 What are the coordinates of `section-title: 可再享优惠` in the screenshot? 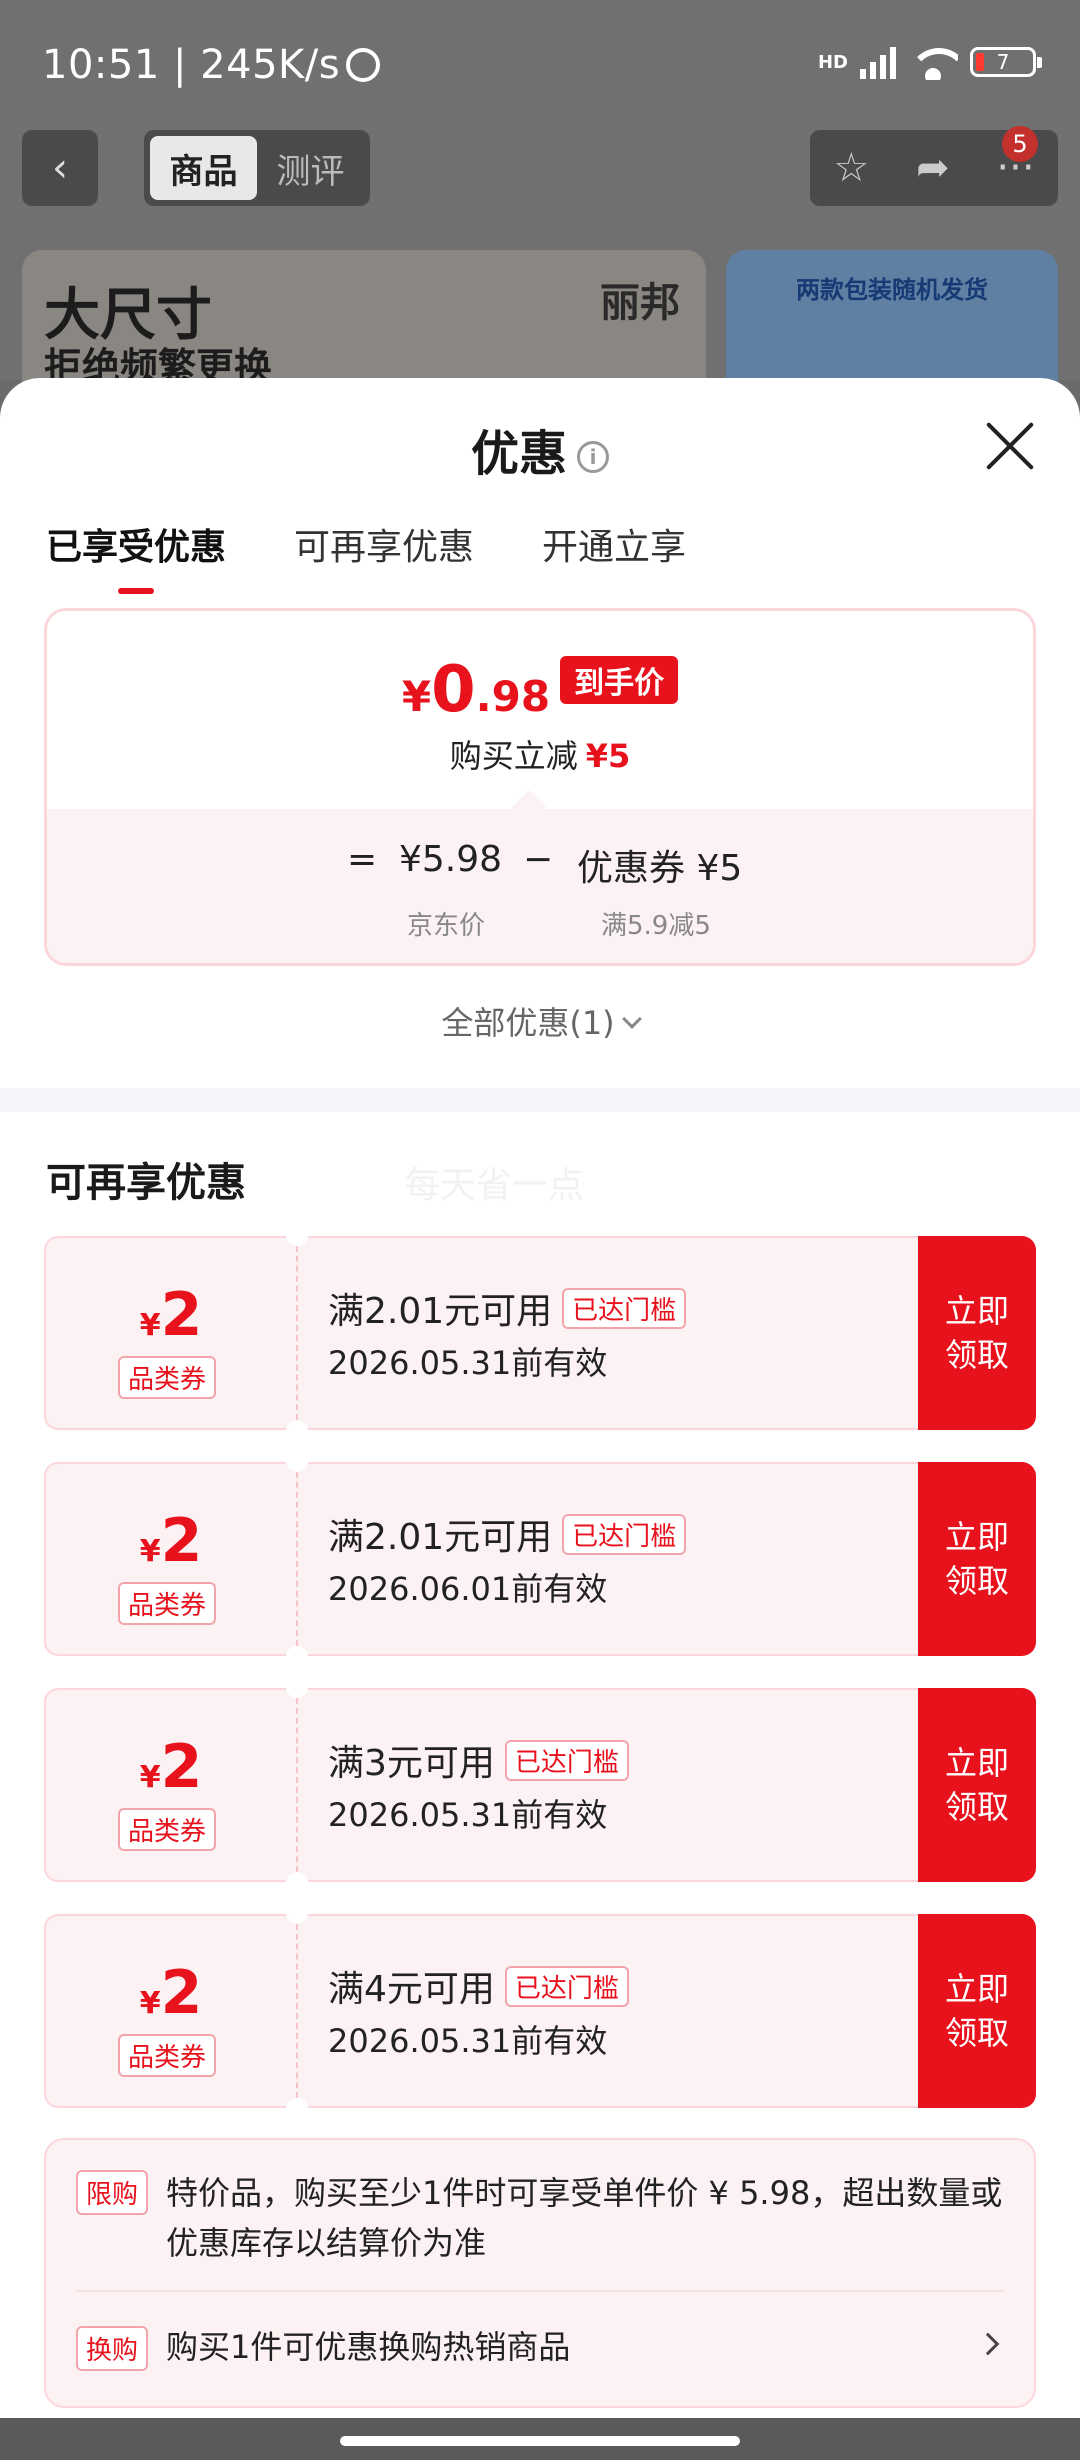 It's located at (146, 1183).